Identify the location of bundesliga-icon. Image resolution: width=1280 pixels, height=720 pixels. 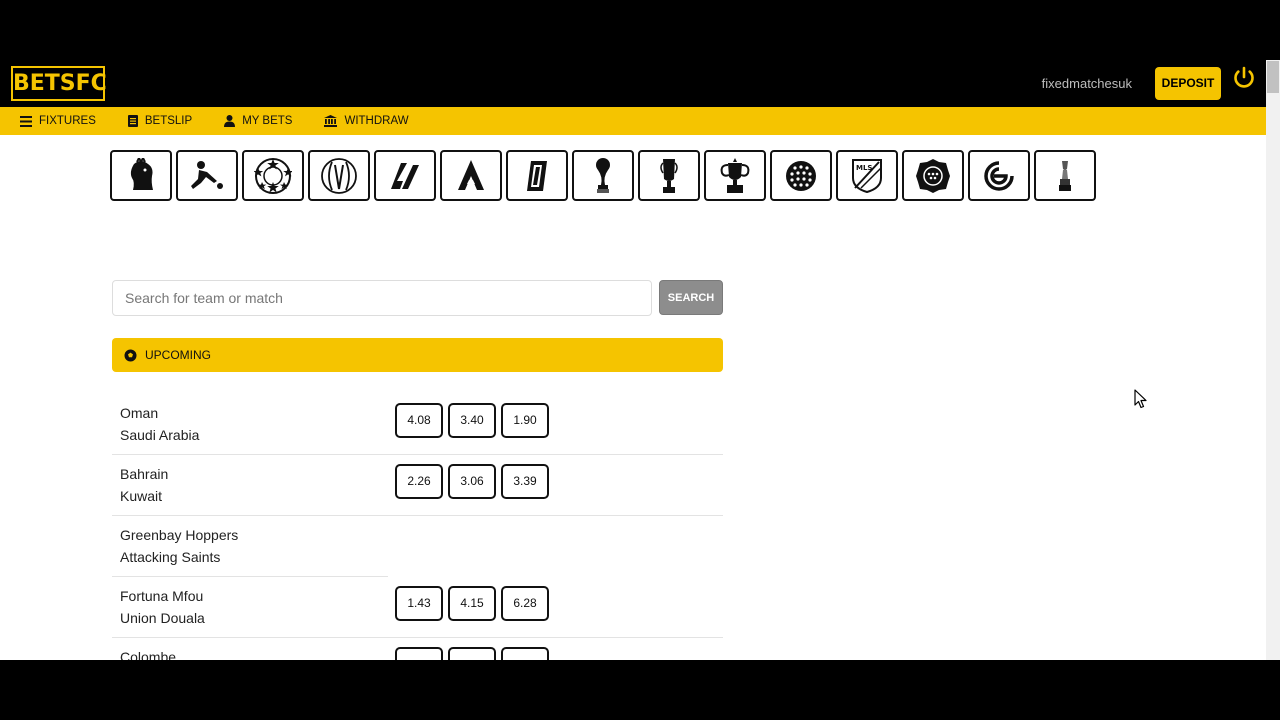
(207, 174).